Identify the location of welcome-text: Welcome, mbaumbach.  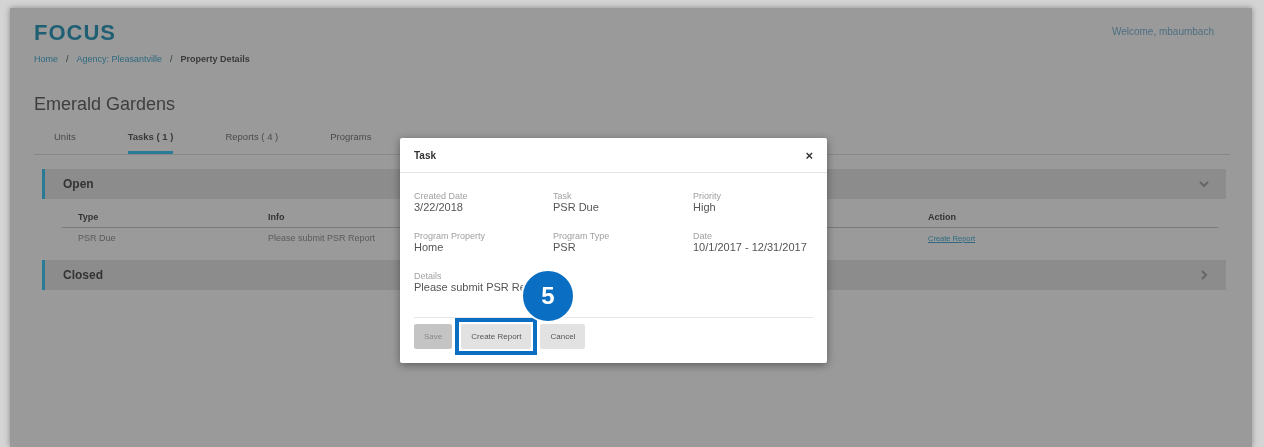
(1162, 32).